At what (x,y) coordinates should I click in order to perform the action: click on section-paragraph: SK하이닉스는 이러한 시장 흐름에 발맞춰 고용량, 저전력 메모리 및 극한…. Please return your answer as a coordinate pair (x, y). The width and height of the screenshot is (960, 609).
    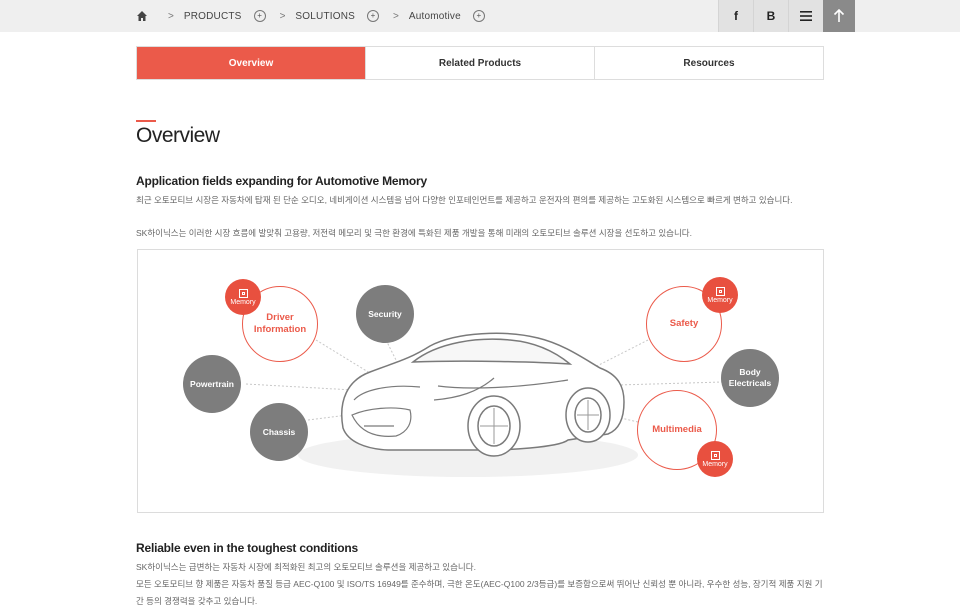
    Looking at the image, I should click on (414, 233).